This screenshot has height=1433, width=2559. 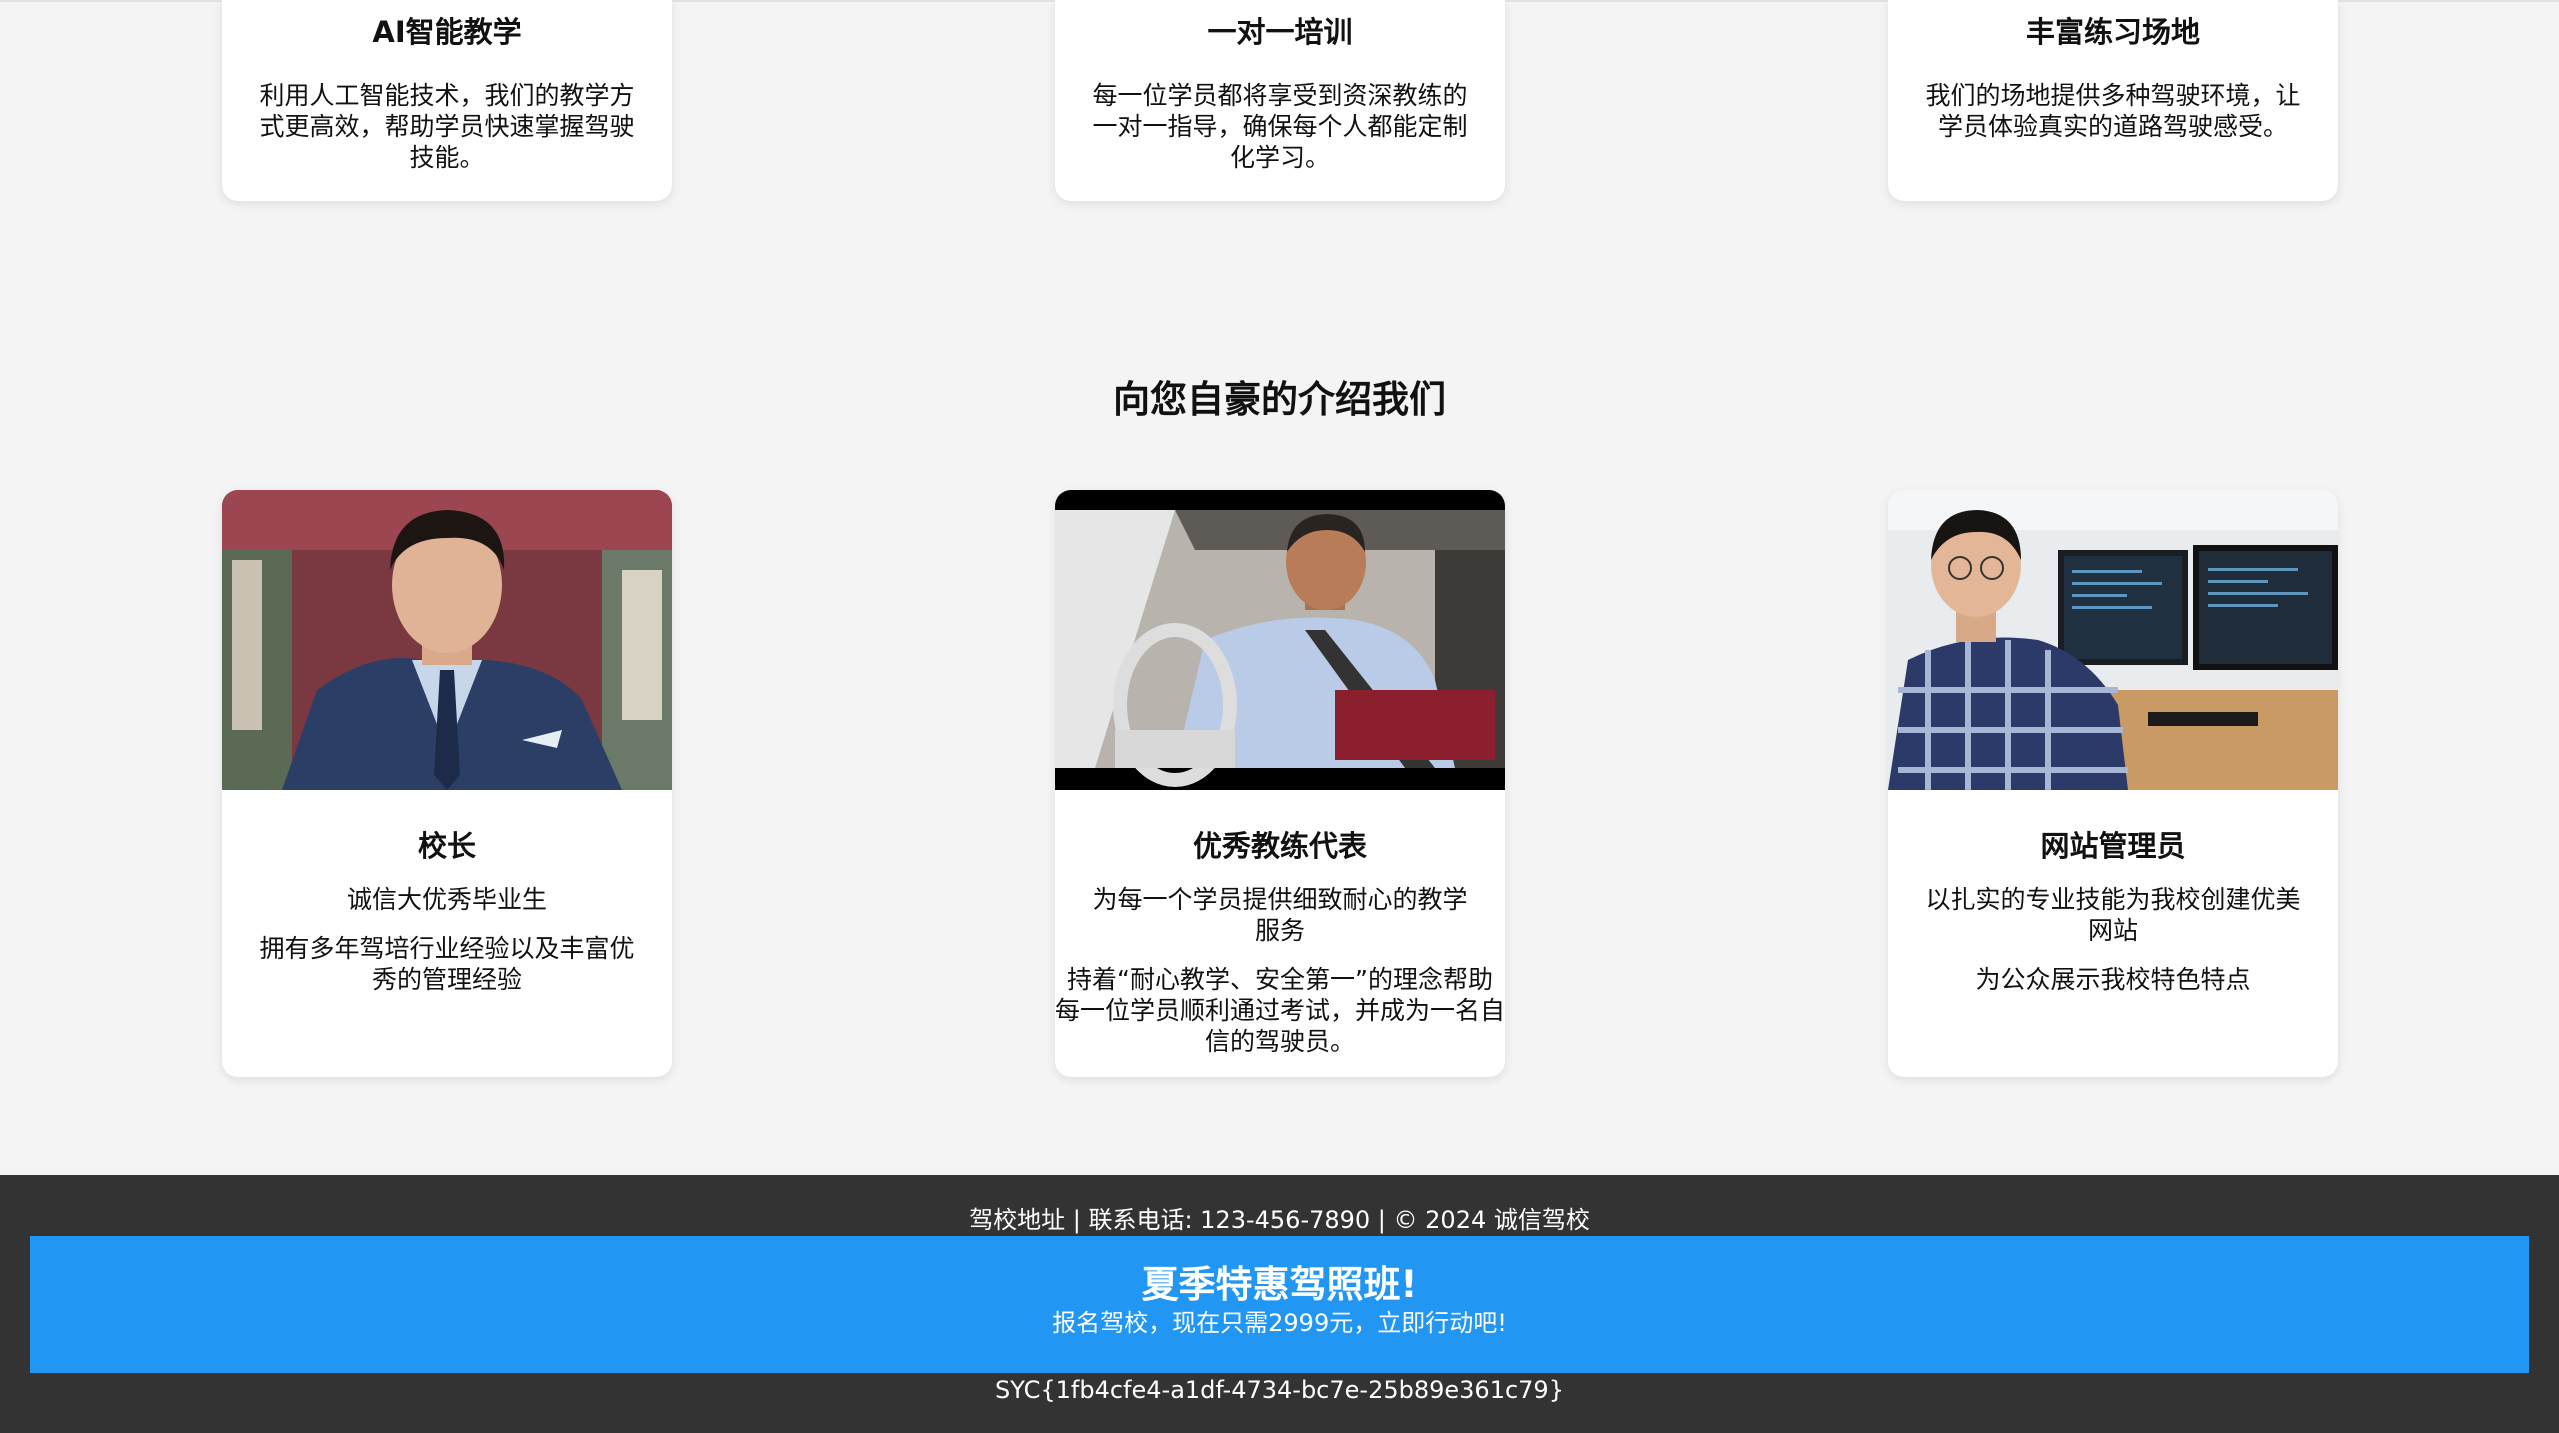 What do you see at coordinates (446, 846) in the screenshot?
I see `member-role: 校长` at bounding box center [446, 846].